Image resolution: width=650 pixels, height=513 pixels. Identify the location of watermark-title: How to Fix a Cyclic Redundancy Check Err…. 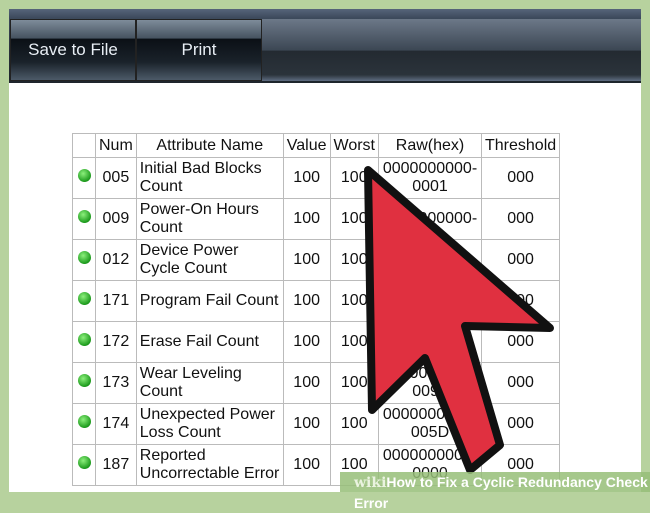
(501, 492).